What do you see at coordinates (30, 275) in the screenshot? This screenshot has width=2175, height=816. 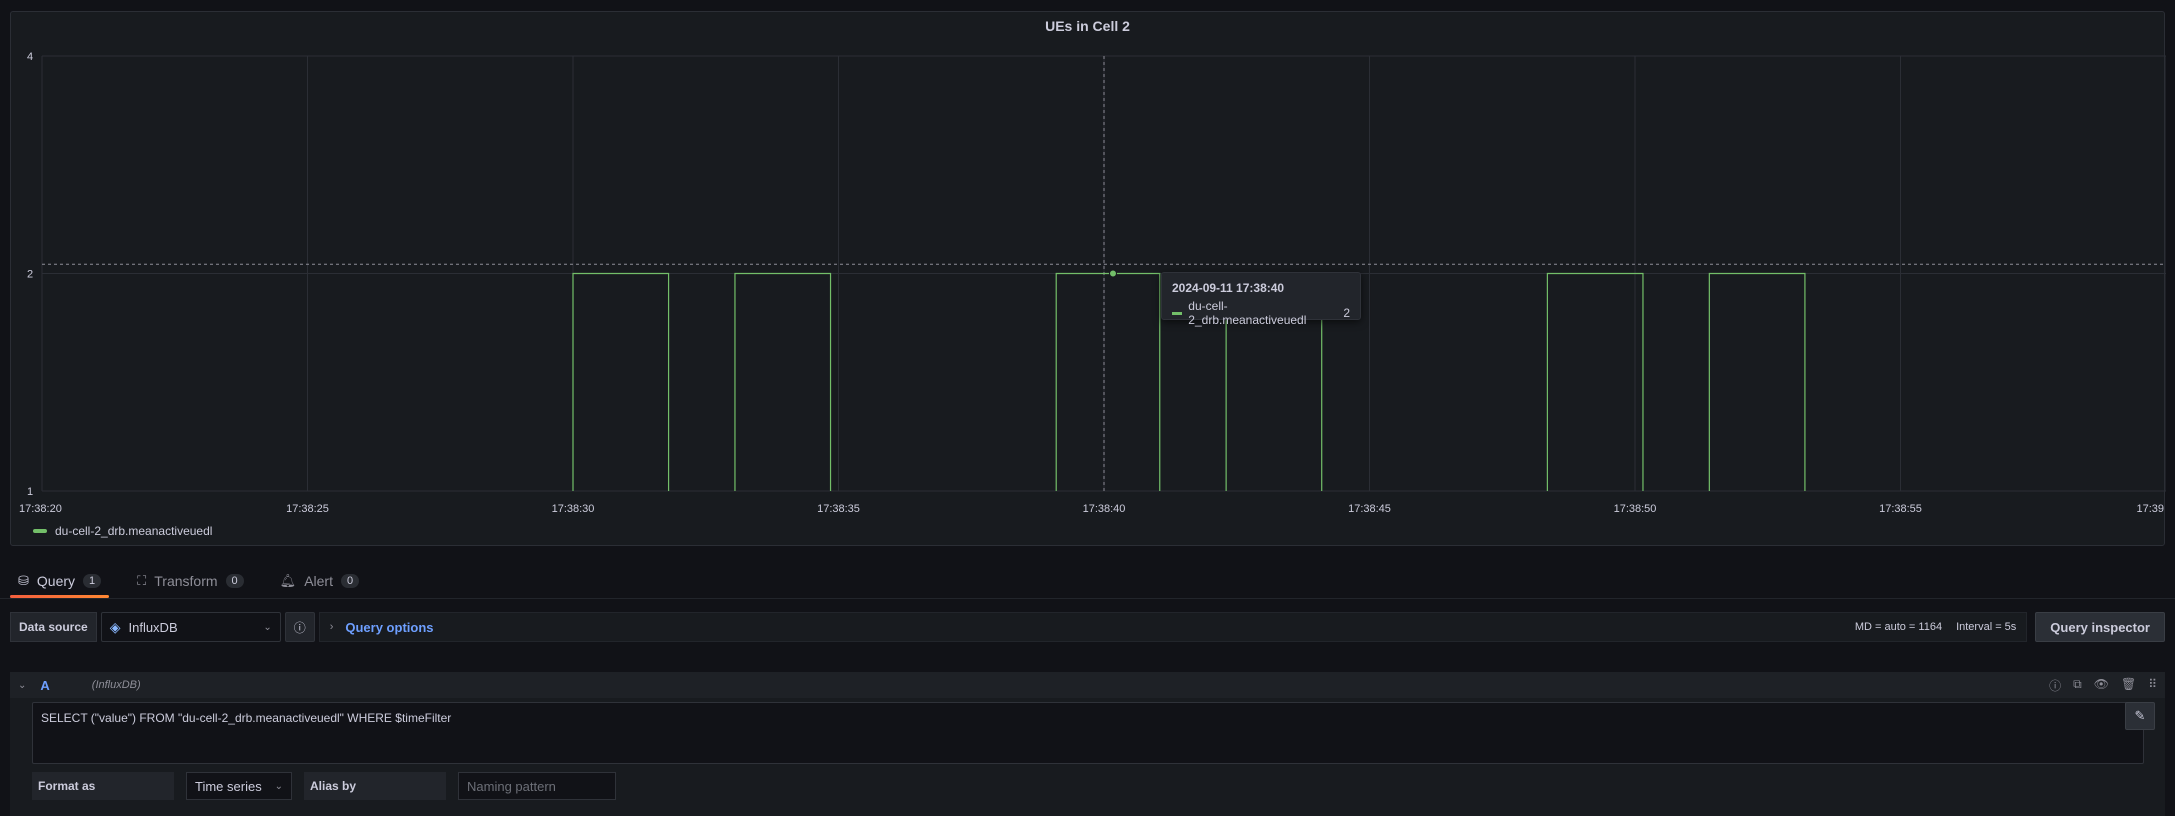 I see `y-tick-label: 2` at bounding box center [30, 275].